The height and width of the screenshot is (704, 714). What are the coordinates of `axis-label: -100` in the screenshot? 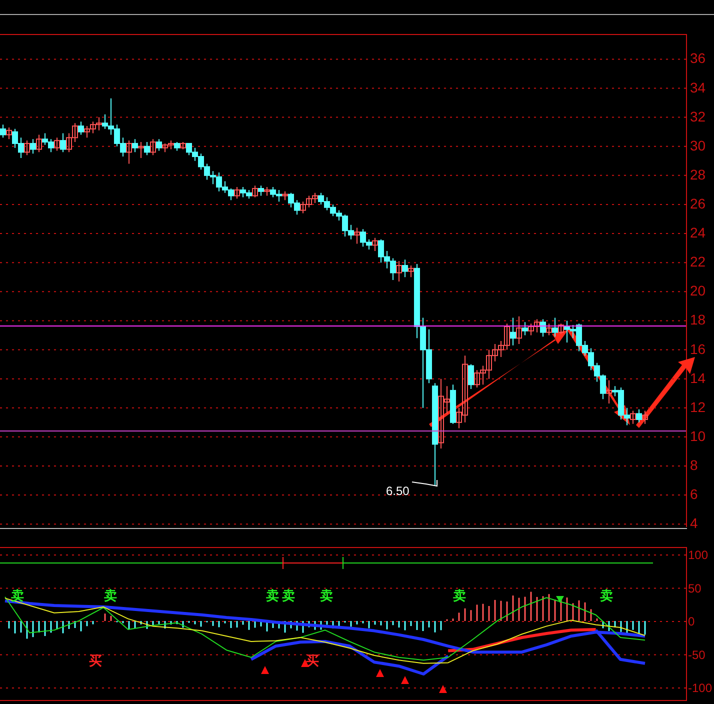 It's located at (700, 688).